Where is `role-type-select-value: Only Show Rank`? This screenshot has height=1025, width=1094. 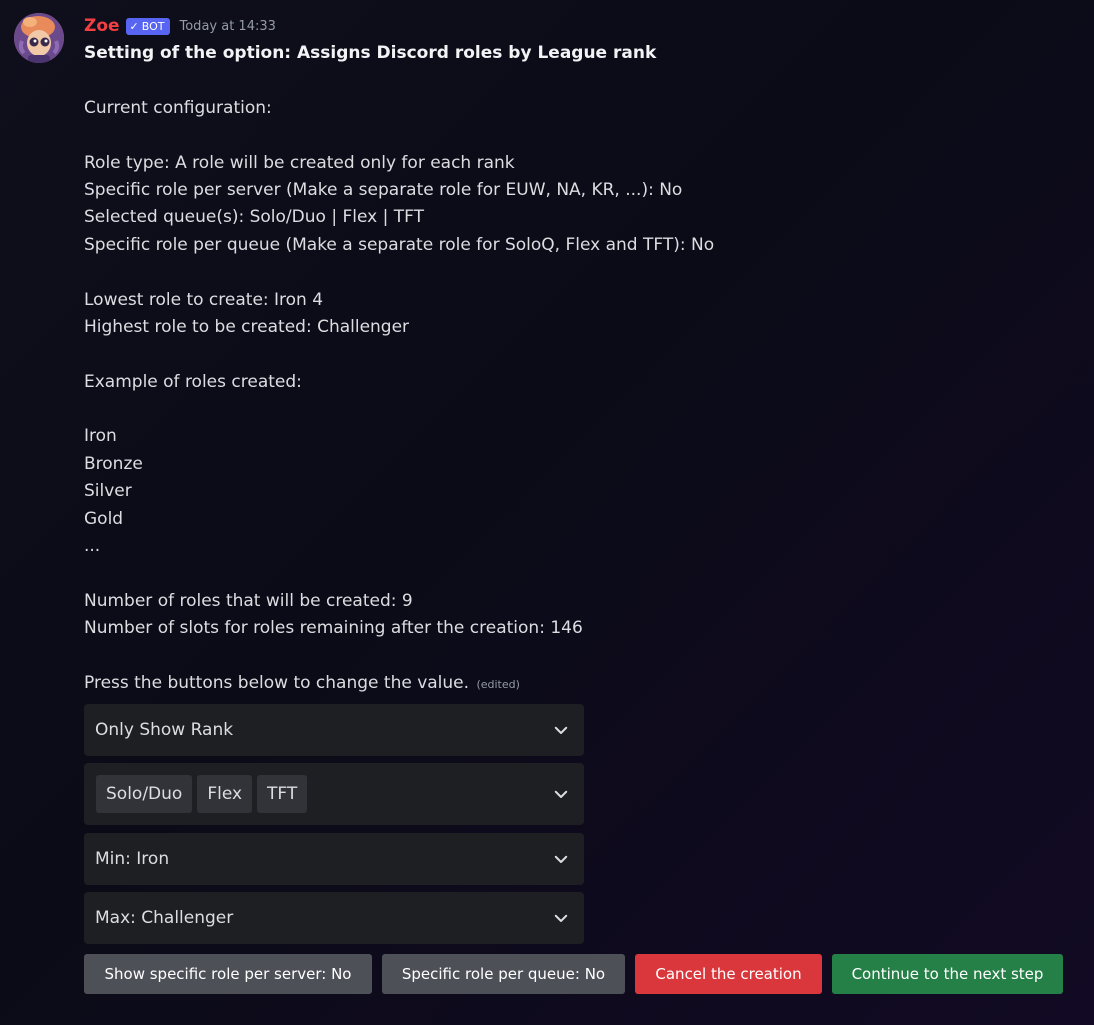 role-type-select-value: Only Show Rank is located at coordinates (164, 730).